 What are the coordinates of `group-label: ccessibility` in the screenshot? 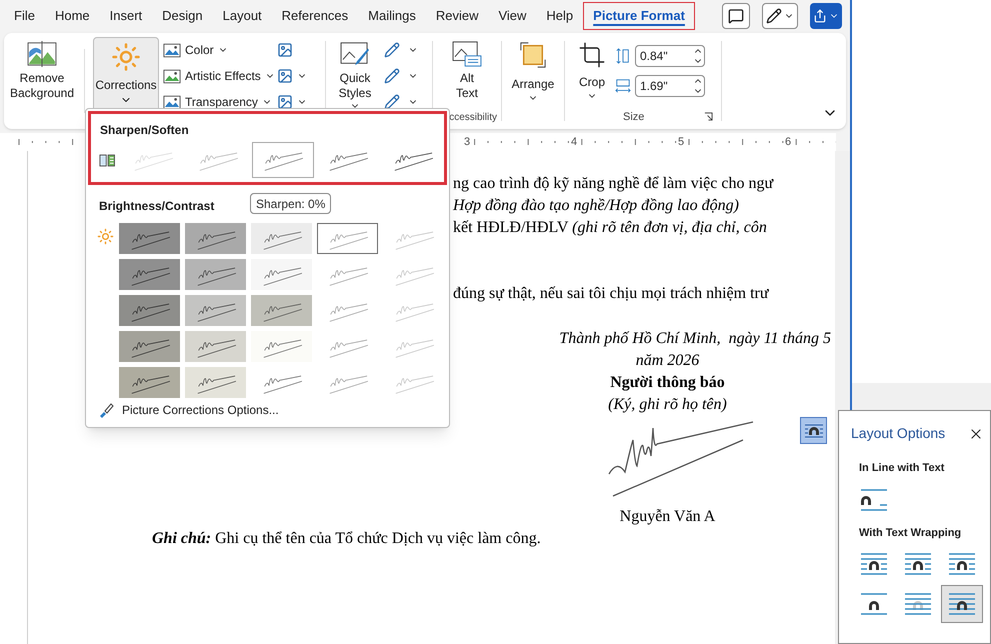 It's located at (473, 118).